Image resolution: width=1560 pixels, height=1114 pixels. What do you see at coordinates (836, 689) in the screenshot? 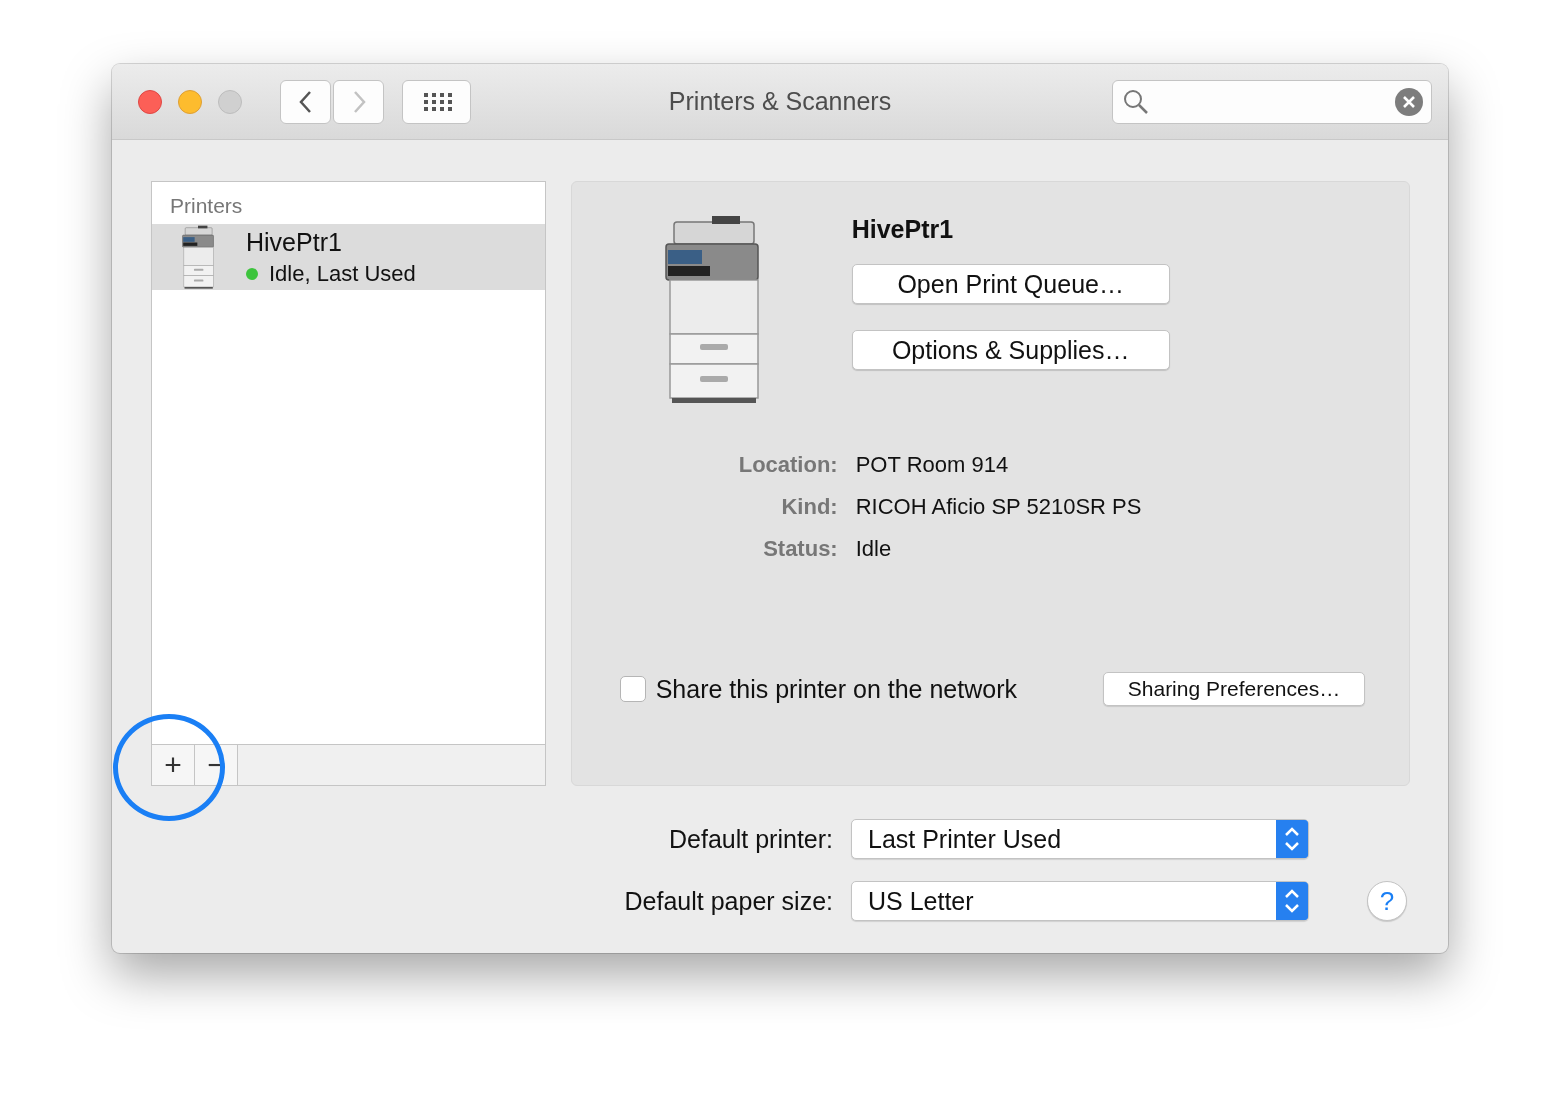
I see `share-label: Share this printer on the network` at bounding box center [836, 689].